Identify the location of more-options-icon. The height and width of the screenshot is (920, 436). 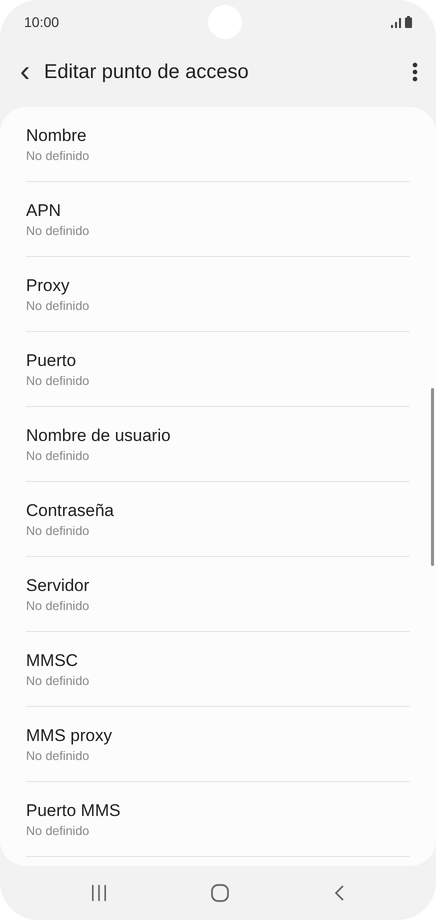
(415, 72).